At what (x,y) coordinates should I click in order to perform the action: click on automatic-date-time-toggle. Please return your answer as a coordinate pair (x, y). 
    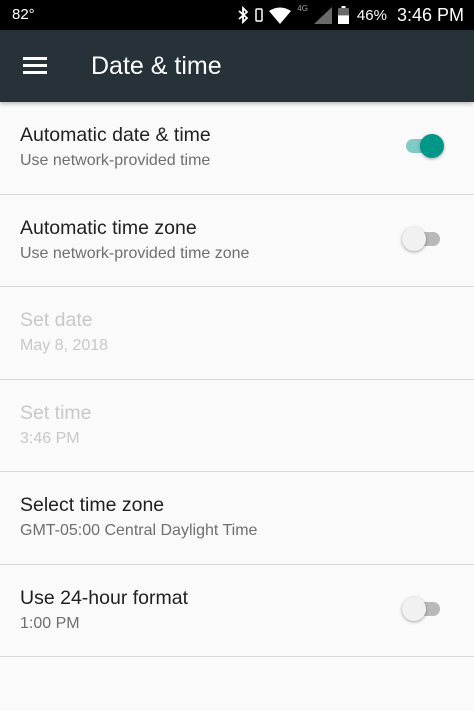
    Looking at the image, I should click on (425, 146).